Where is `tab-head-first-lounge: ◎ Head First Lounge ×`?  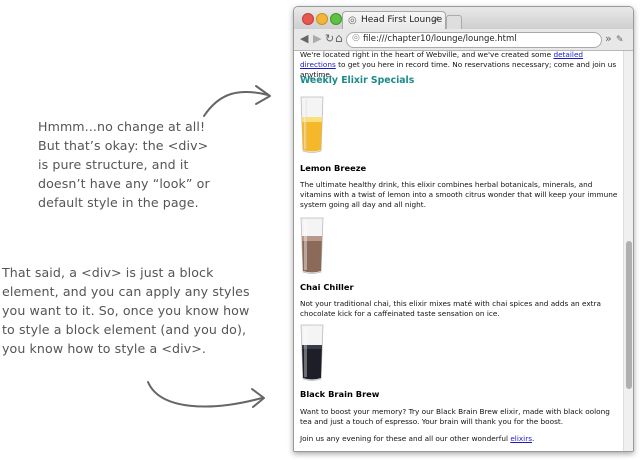
tab-head-first-lounge: ◎ Head First Lounge × is located at coordinates (394, 20).